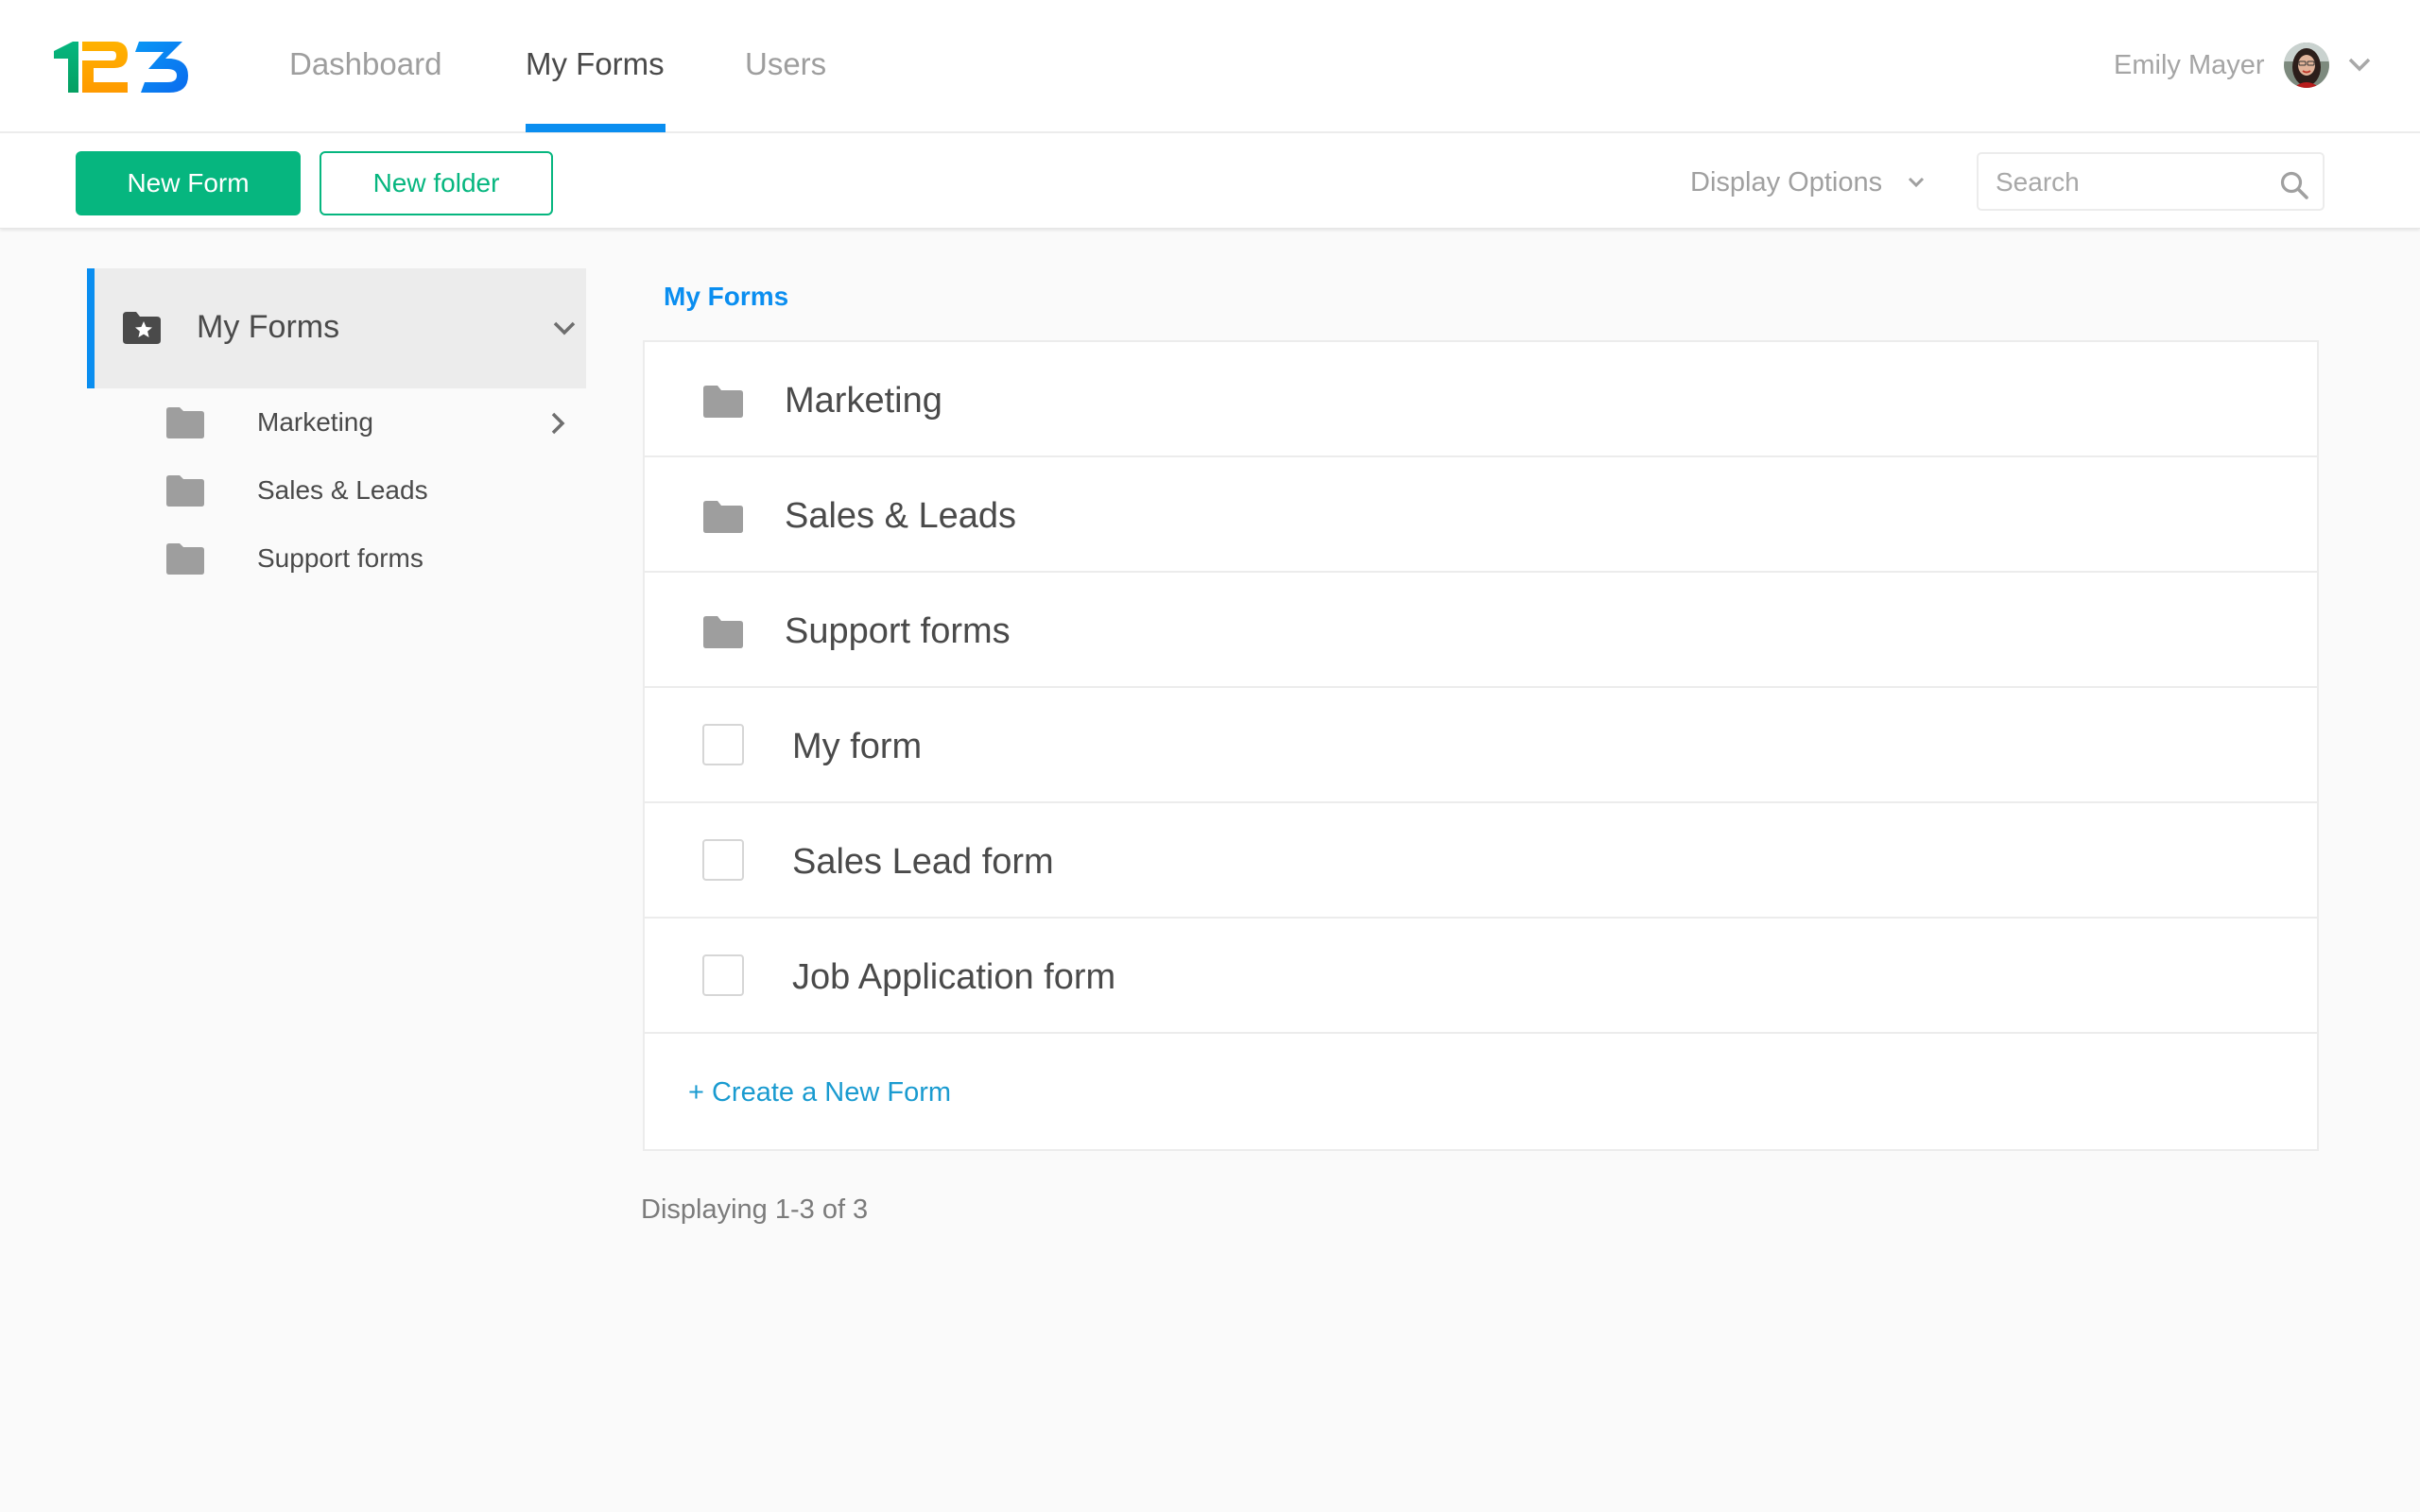 Image resolution: width=2420 pixels, height=1512 pixels. Describe the element at coordinates (365, 64) in the screenshot. I see `nav-dashboard: Dashboard` at that location.